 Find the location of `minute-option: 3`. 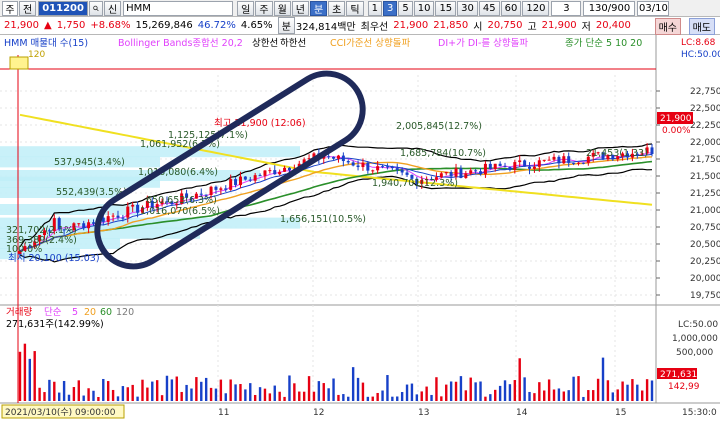

minute-option: 3 is located at coordinates (390, 8).